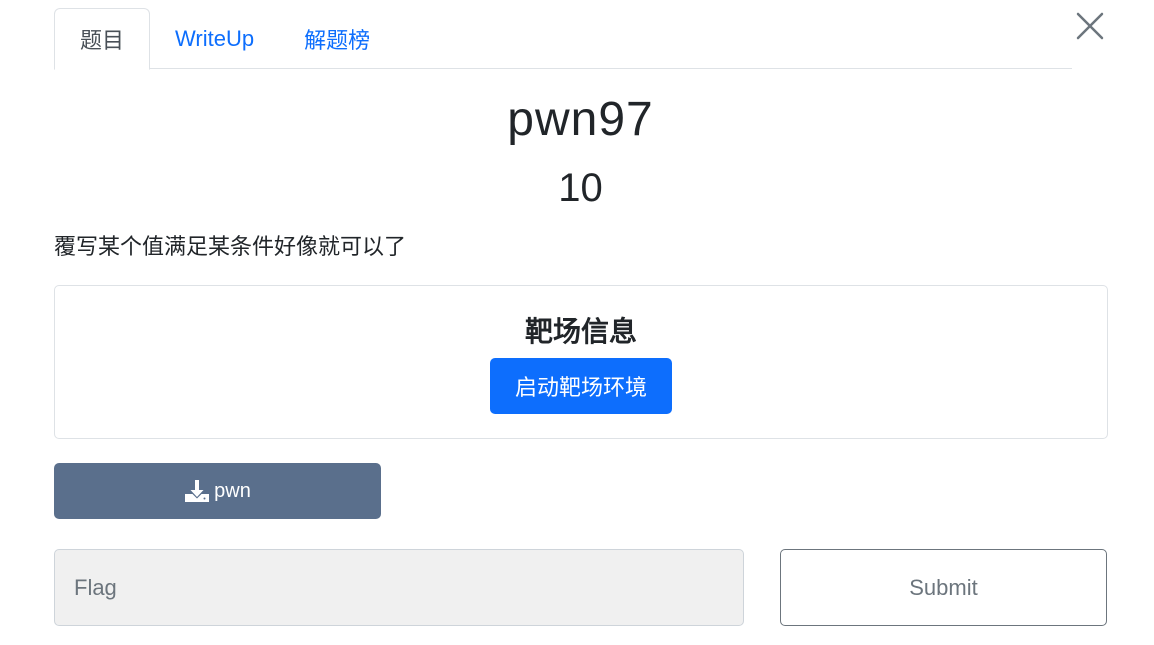  I want to click on tab-solves-label: 解题榜, so click(337, 40).